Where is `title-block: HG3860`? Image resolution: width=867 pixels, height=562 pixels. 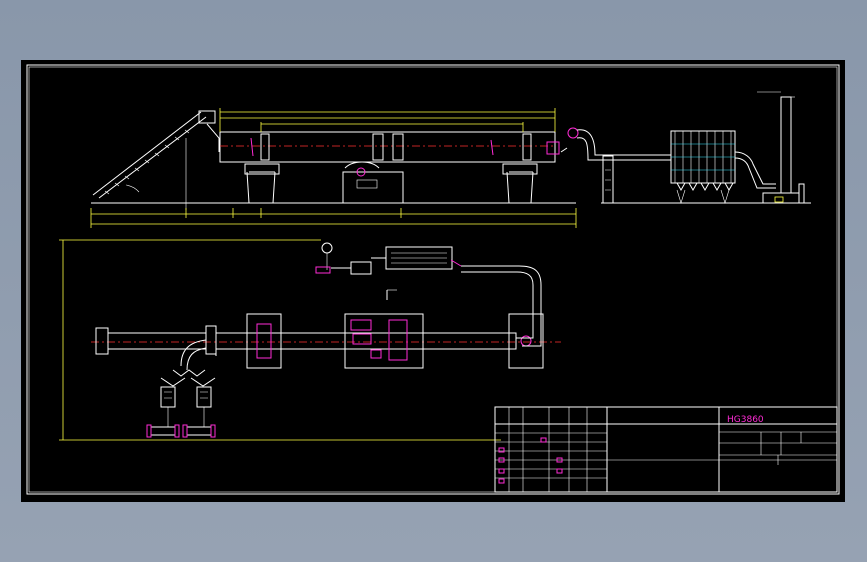 title-block: HG3860 is located at coordinates (666, 449).